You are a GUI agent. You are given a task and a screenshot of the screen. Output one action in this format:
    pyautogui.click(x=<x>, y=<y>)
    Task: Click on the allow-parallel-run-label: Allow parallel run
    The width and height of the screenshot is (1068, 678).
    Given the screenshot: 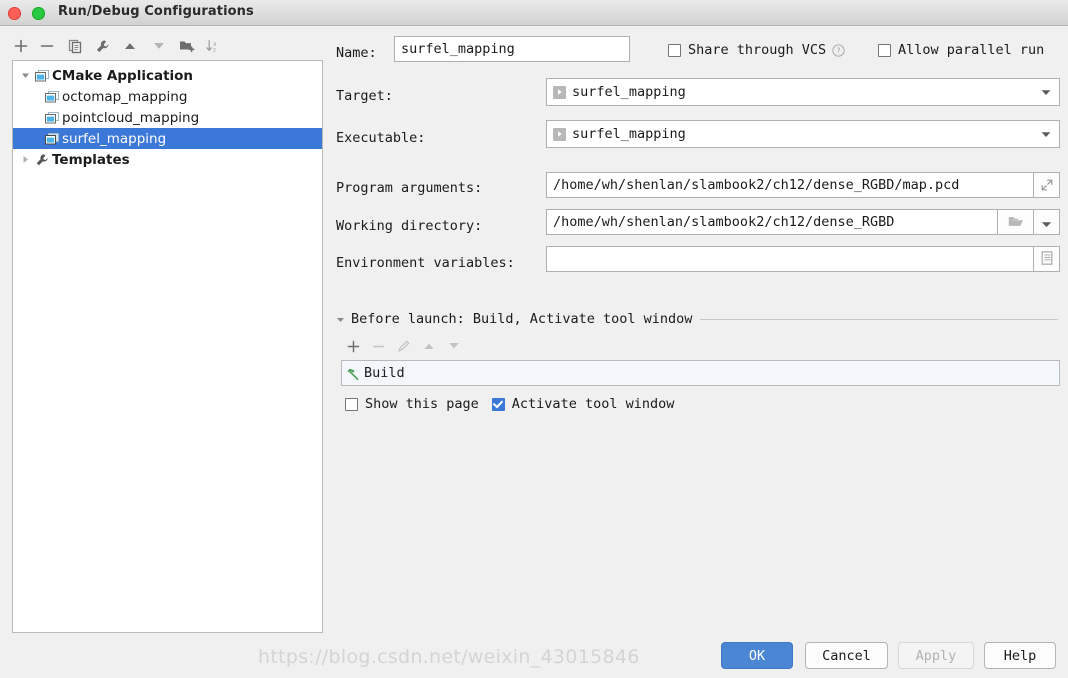 What is the action you would take?
    pyautogui.click(x=971, y=50)
    